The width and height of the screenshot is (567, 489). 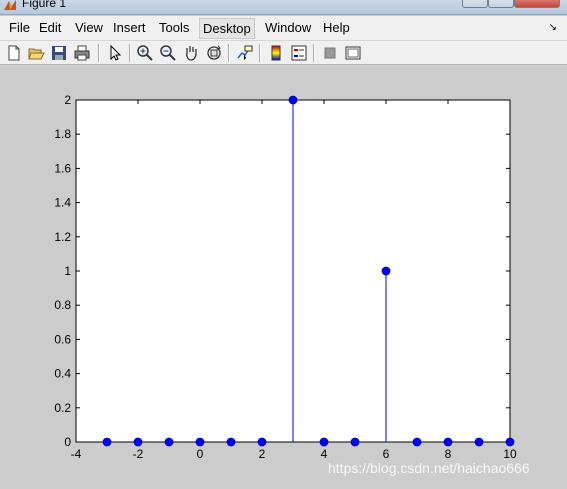 I want to click on matlab-figure-icon, so click(x=10, y=6).